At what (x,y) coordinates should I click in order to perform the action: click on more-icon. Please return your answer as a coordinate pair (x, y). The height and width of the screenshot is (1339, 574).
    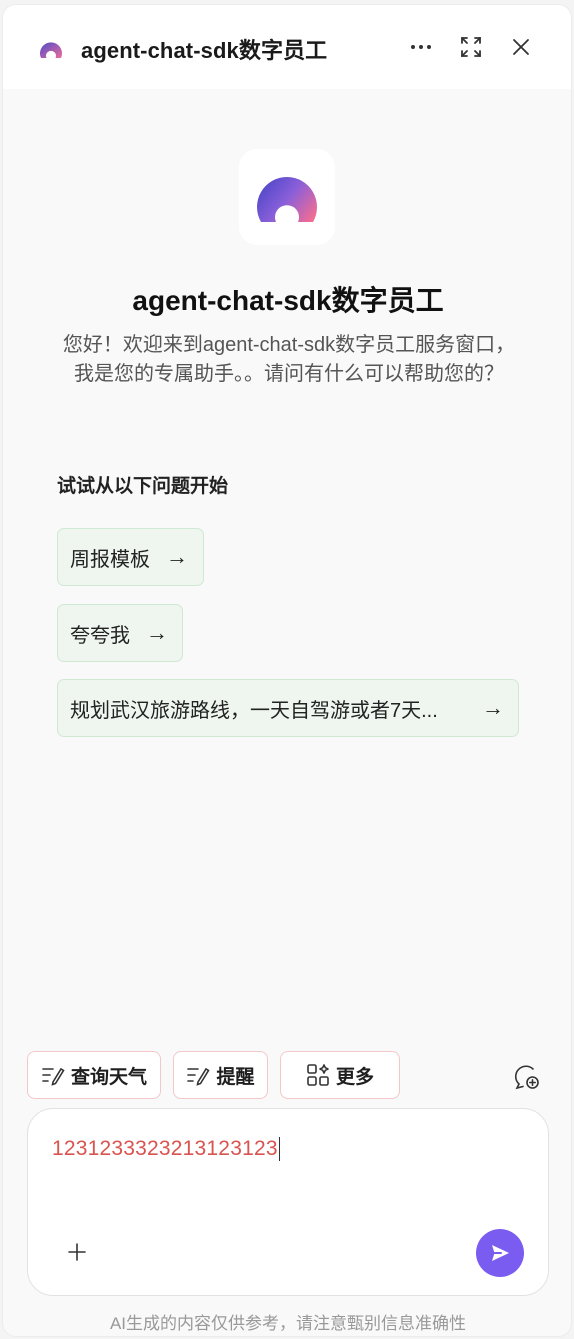
    Looking at the image, I should click on (421, 47).